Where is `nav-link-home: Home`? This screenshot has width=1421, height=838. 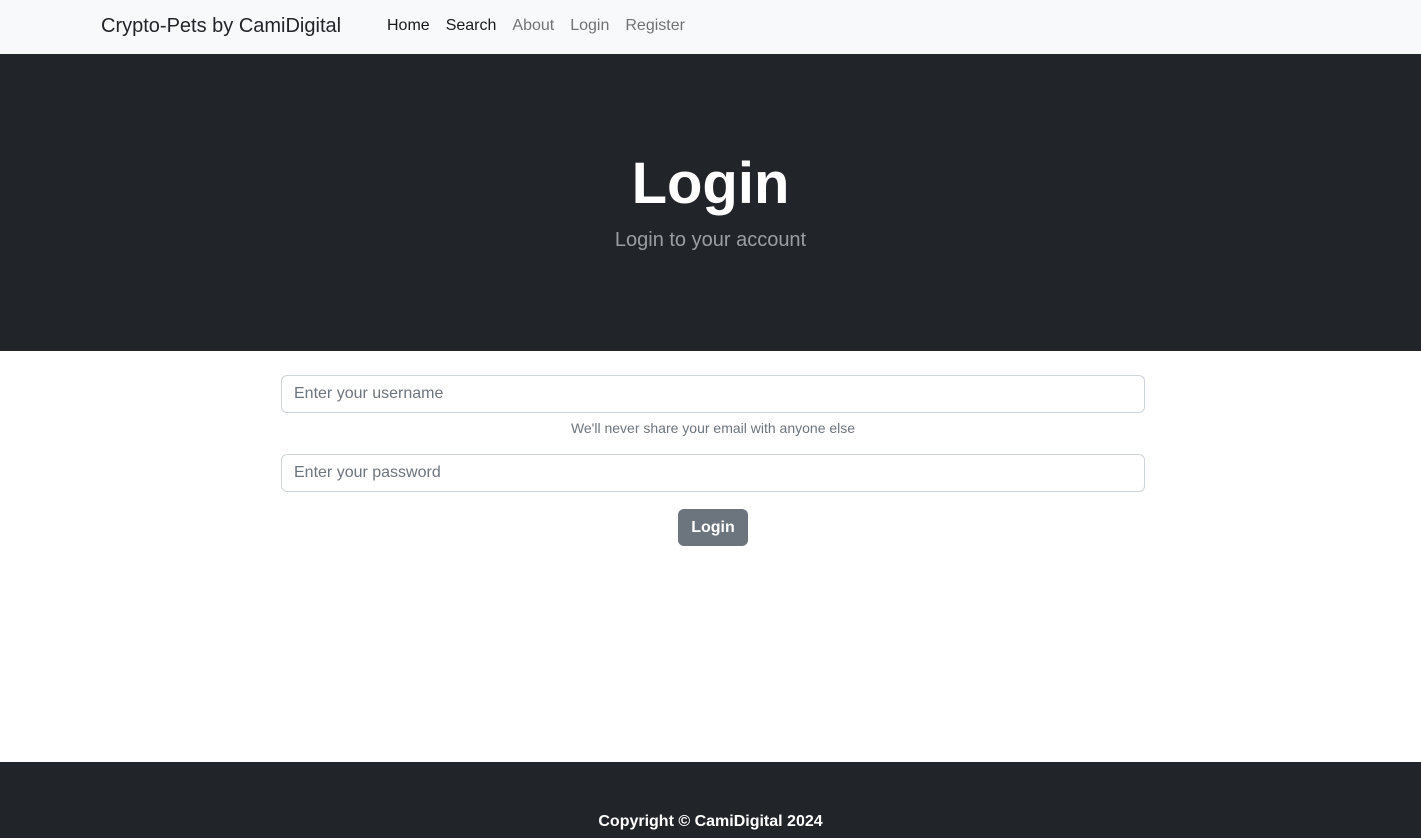
nav-link-home: Home is located at coordinates (408, 26).